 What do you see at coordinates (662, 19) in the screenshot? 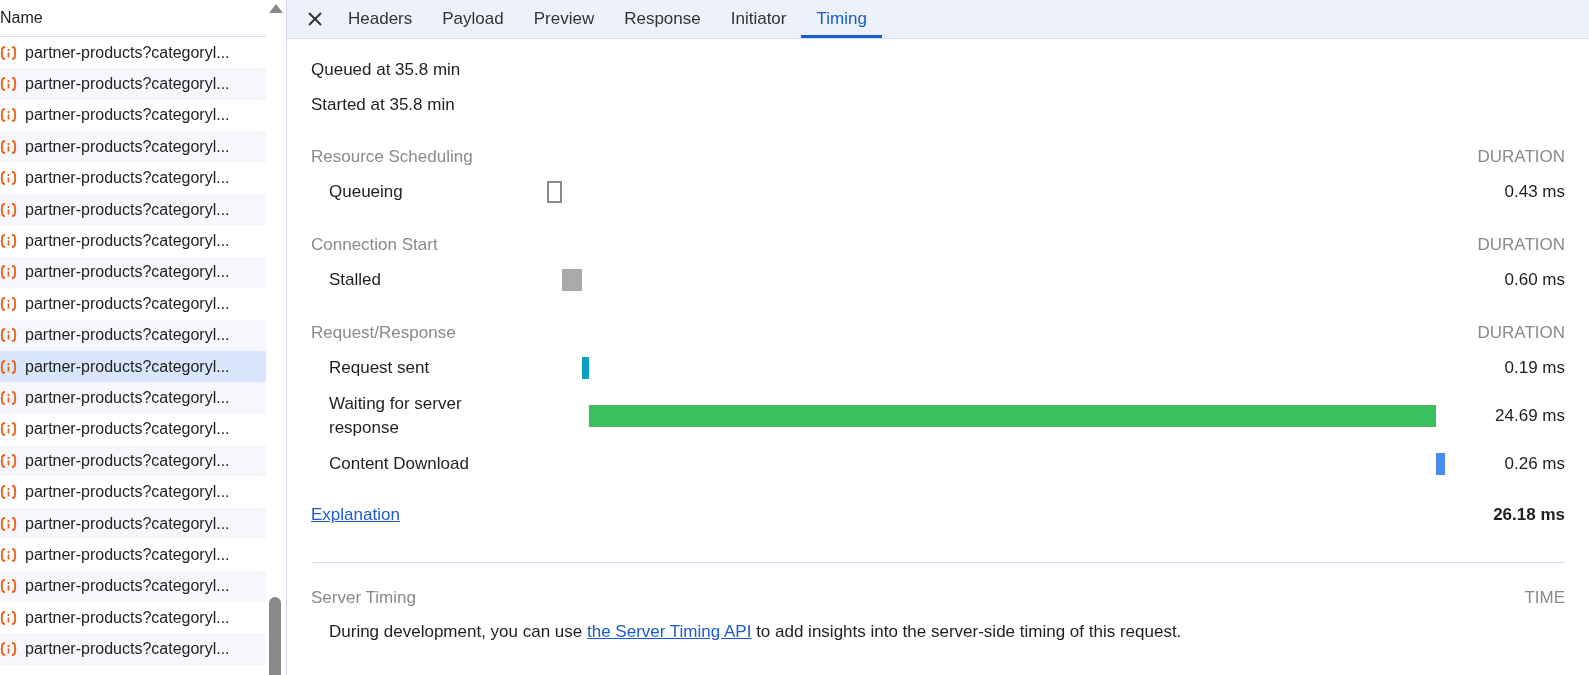
I see `tab: Response` at bounding box center [662, 19].